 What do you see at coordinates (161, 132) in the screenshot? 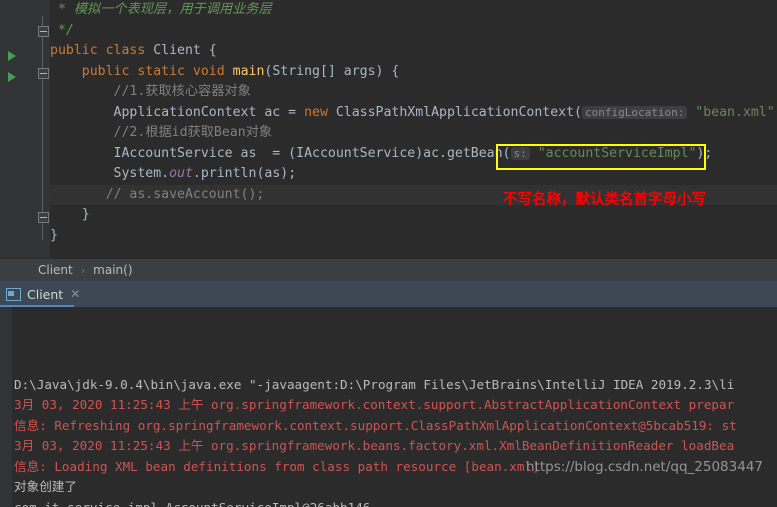
I see `code-token: //2.根据id获取Bean对象` at bounding box center [161, 132].